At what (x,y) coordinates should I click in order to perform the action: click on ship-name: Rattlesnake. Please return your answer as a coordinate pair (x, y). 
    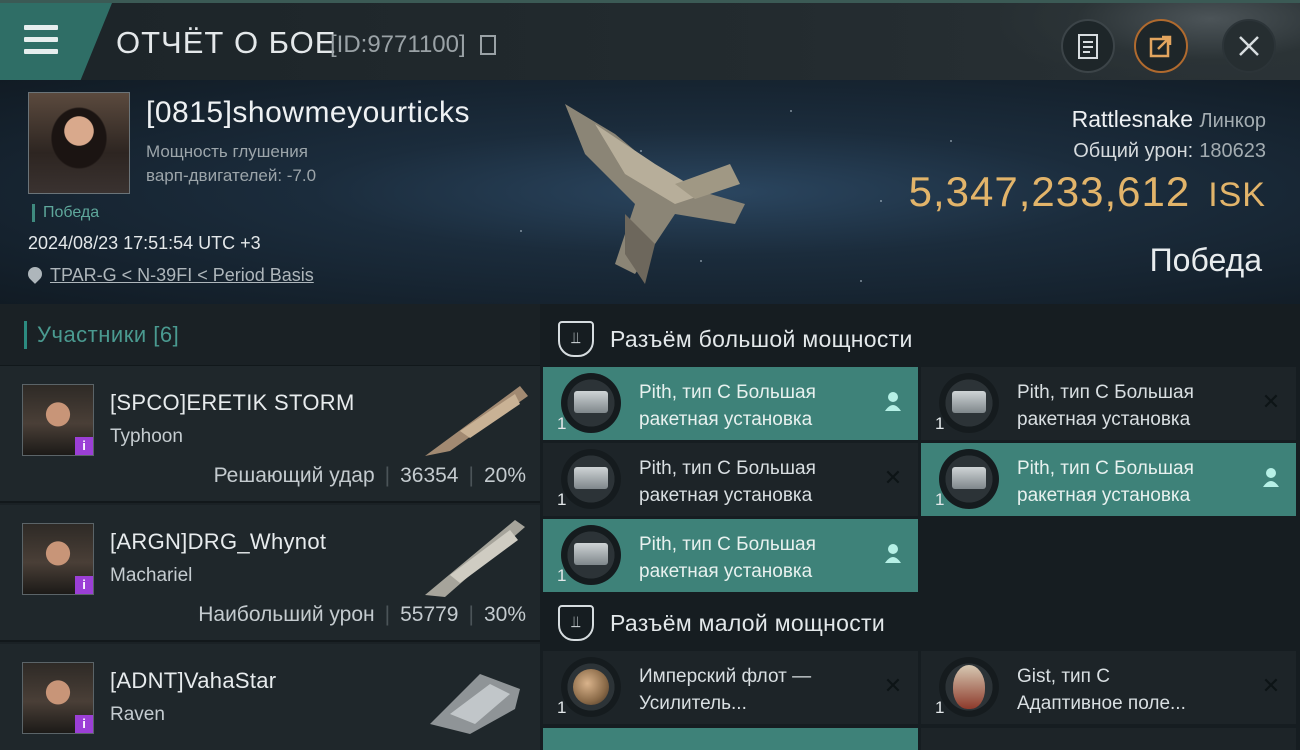
    Looking at the image, I should click on (1132, 119).